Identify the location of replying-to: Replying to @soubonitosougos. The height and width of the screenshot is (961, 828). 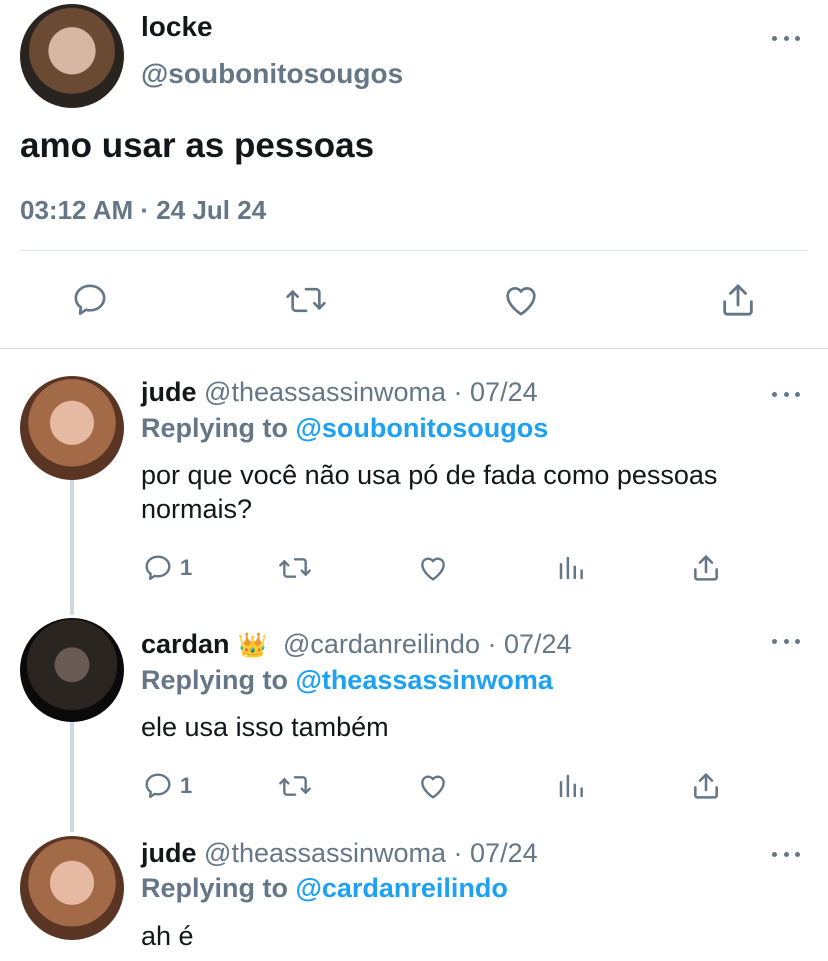
(344, 428).